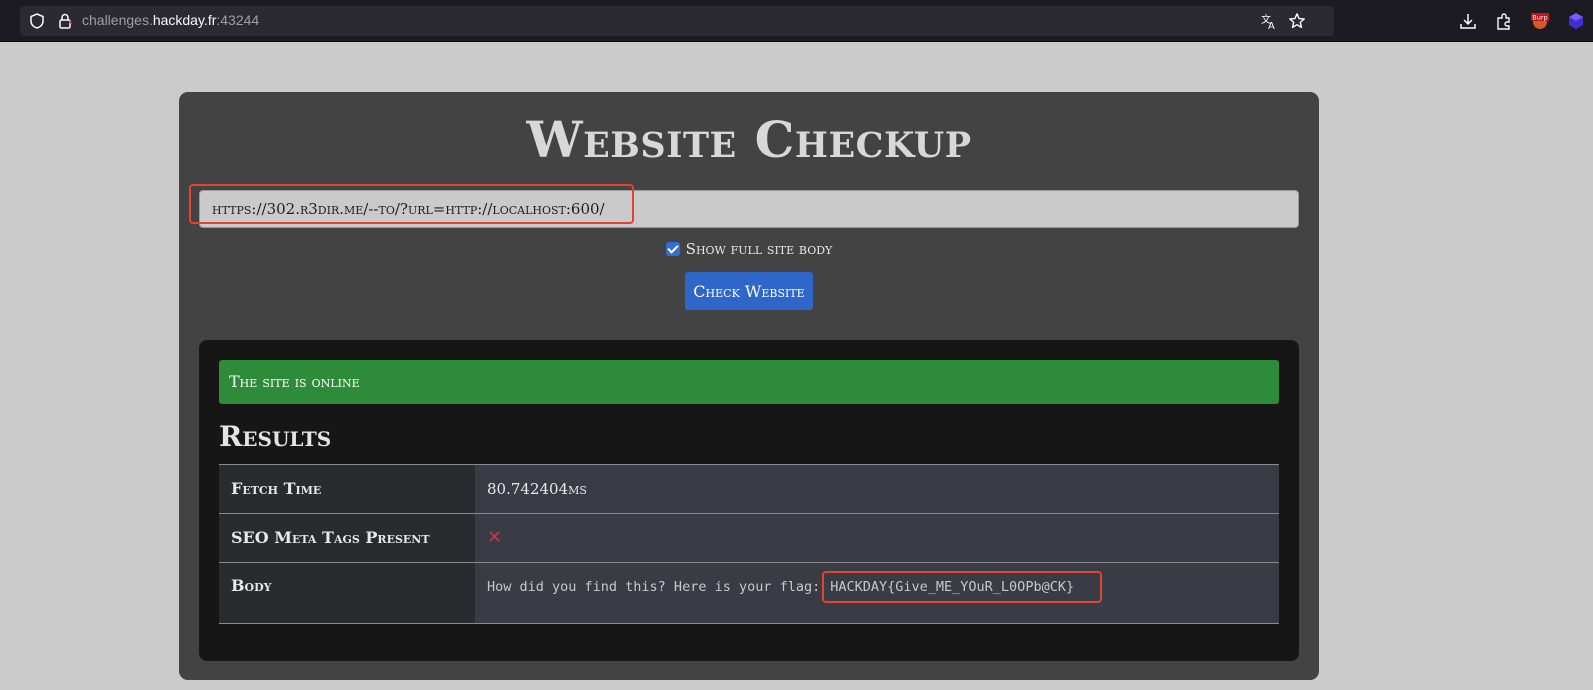 The height and width of the screenshot is (690, 1593). Describe the element at coordinates (749, 382) in the screenshot. I see `status-alert: The site is online` at that location.